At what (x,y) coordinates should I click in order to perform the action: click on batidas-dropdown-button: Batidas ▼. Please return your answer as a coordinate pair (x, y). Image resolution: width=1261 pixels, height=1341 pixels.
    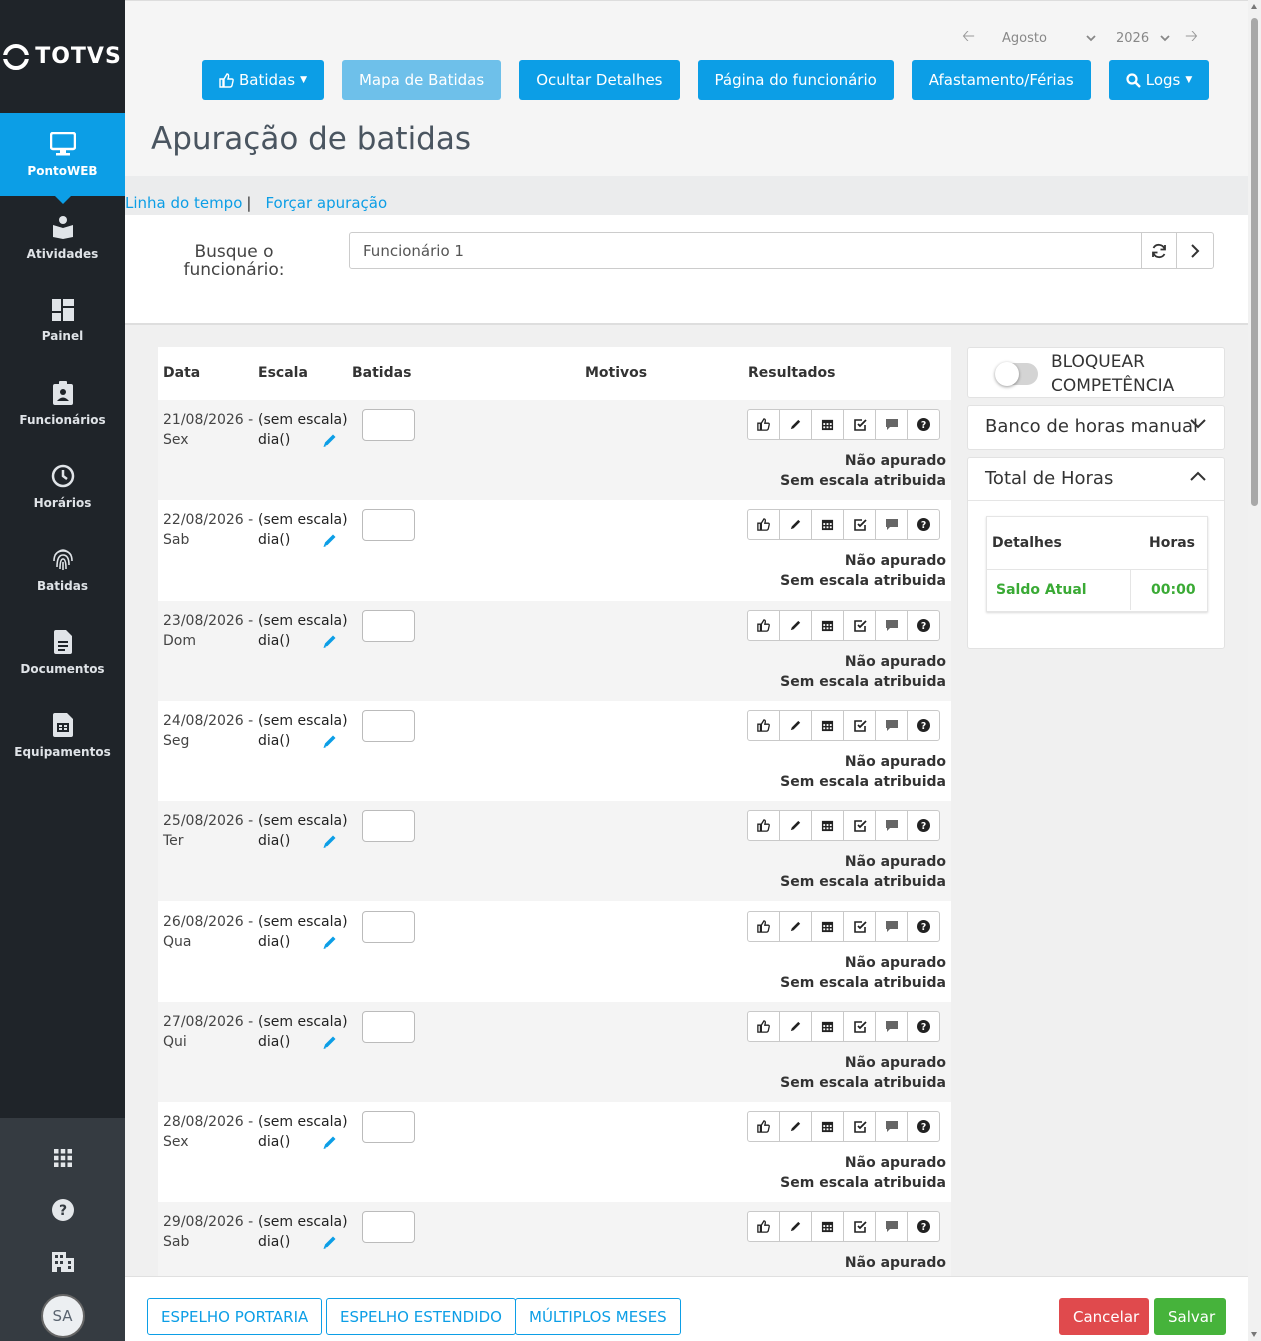
    Looking at the image, I should click on (263, 80).